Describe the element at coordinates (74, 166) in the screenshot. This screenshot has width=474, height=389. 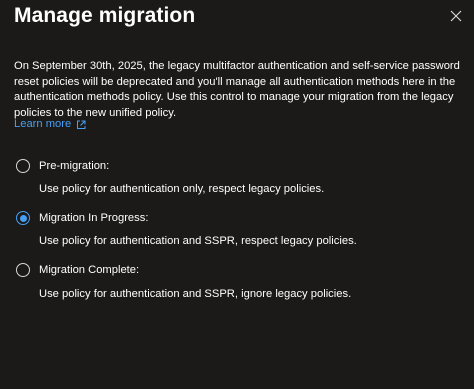
I see `radio-pre-migration-label: Pre-migration:` at that location.